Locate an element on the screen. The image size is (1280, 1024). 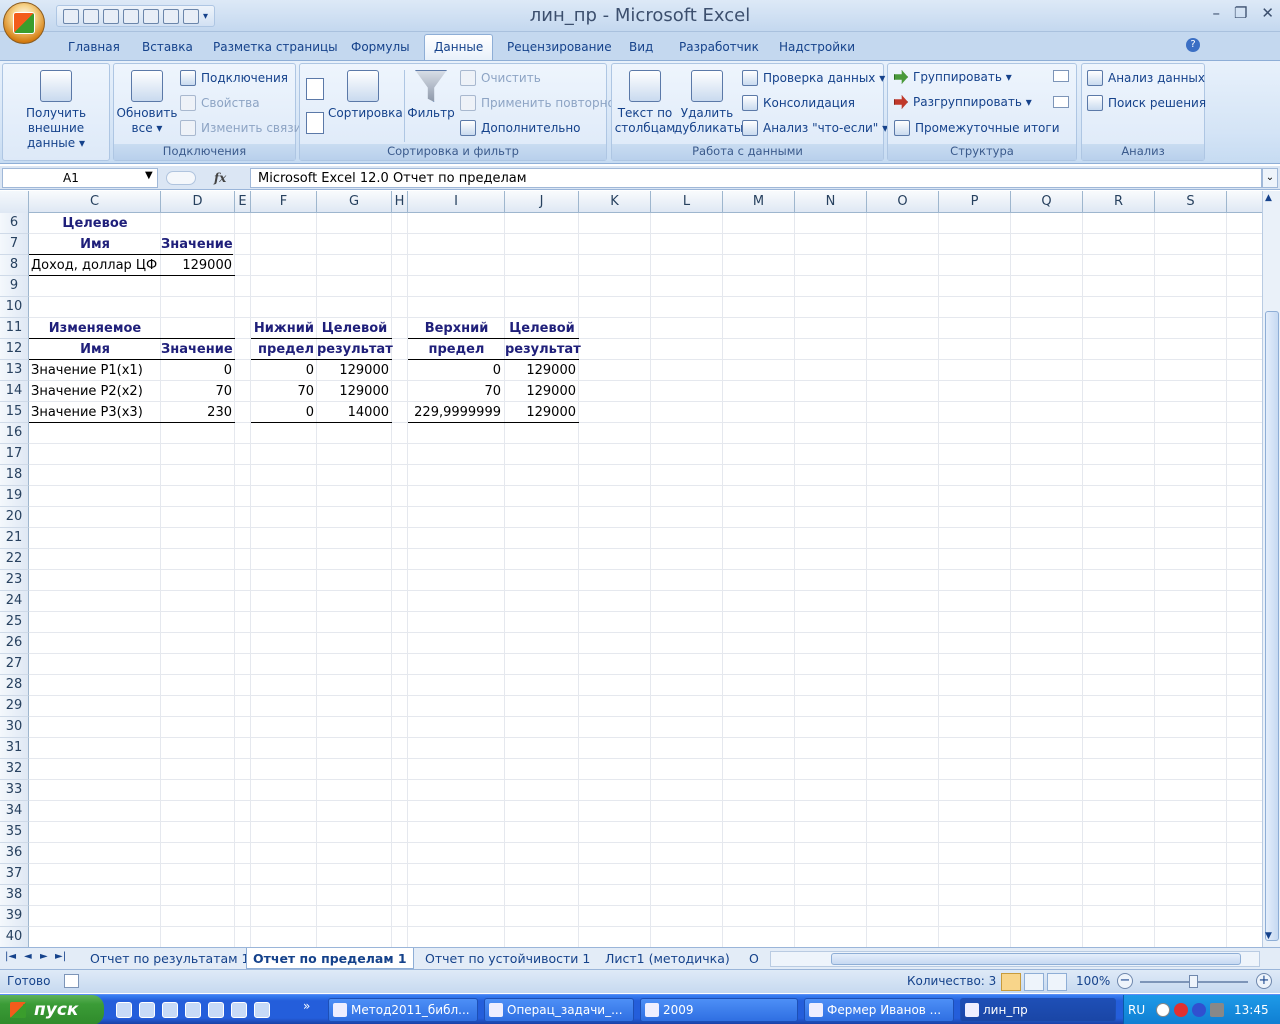
zoom-level: 100% is located at coordinates (1093, 981).